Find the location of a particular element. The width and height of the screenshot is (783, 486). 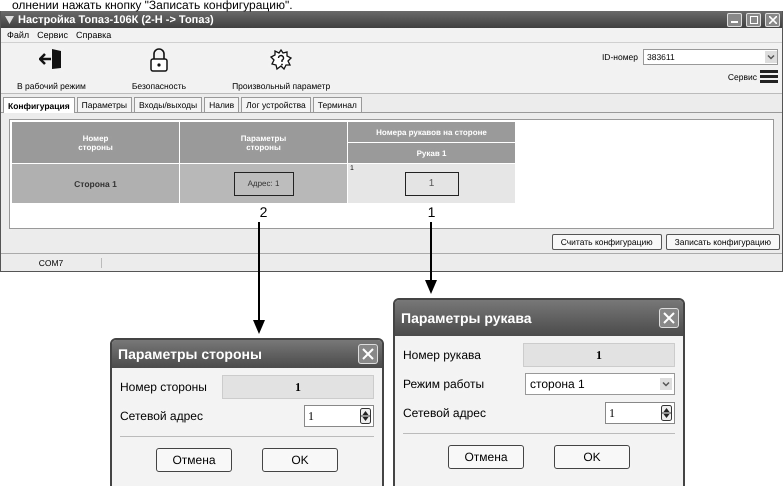

dialog-title: Параметры стороны is located at coordinates (190, 354).